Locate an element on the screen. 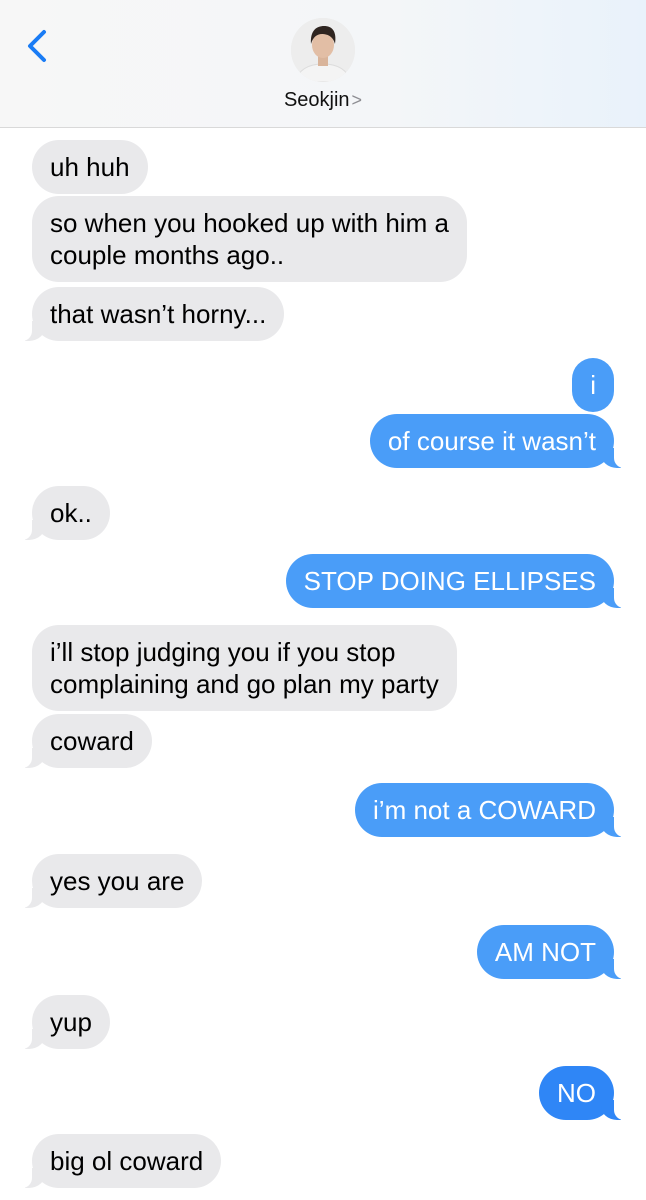 The width and height of the screenshot is (646, 1200). message-bubble-outgoing: of course it wasn’t is located at coordinates (497, 441).